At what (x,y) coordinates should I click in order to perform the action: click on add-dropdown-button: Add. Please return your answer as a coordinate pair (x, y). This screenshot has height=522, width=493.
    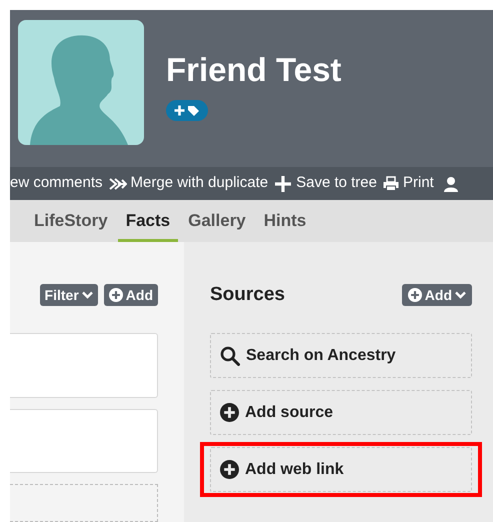
    Looking at the image, I should click on (437, 295).